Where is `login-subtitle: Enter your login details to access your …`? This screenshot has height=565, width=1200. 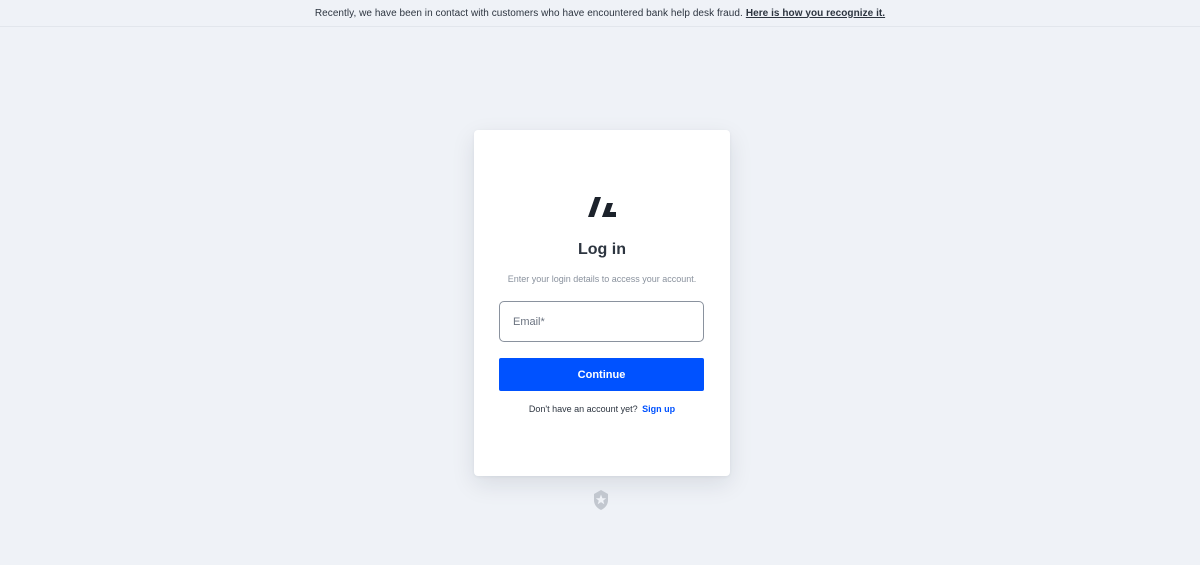 login-subtitle: Enter your login details to access your … is located at coordinates (602, 279).